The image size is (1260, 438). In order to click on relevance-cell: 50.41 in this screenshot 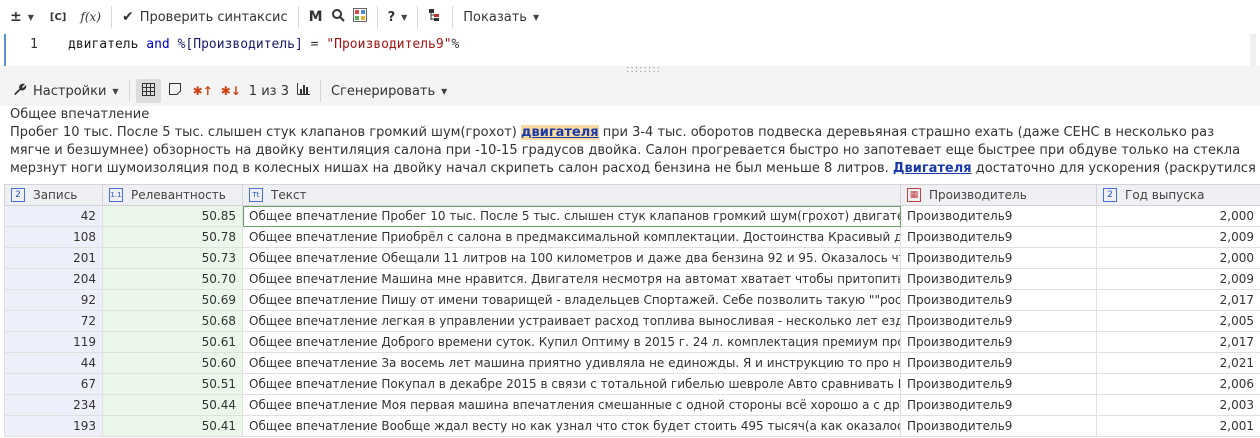, I will do `click(172, 426)`.